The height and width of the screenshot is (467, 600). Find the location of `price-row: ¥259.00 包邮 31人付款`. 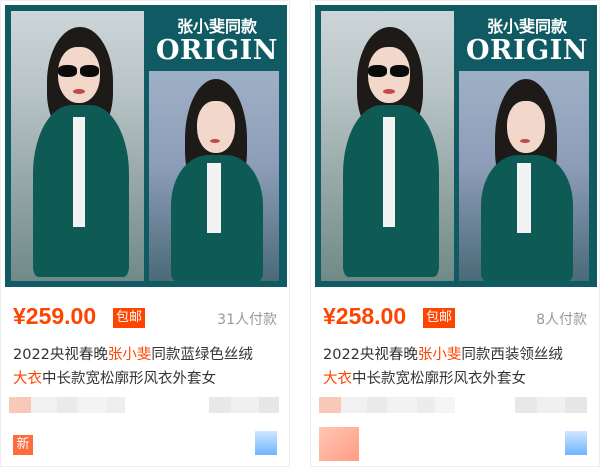

price-row: ¥259.00 包邮 31人付款 is located at coordinates (146, 318).